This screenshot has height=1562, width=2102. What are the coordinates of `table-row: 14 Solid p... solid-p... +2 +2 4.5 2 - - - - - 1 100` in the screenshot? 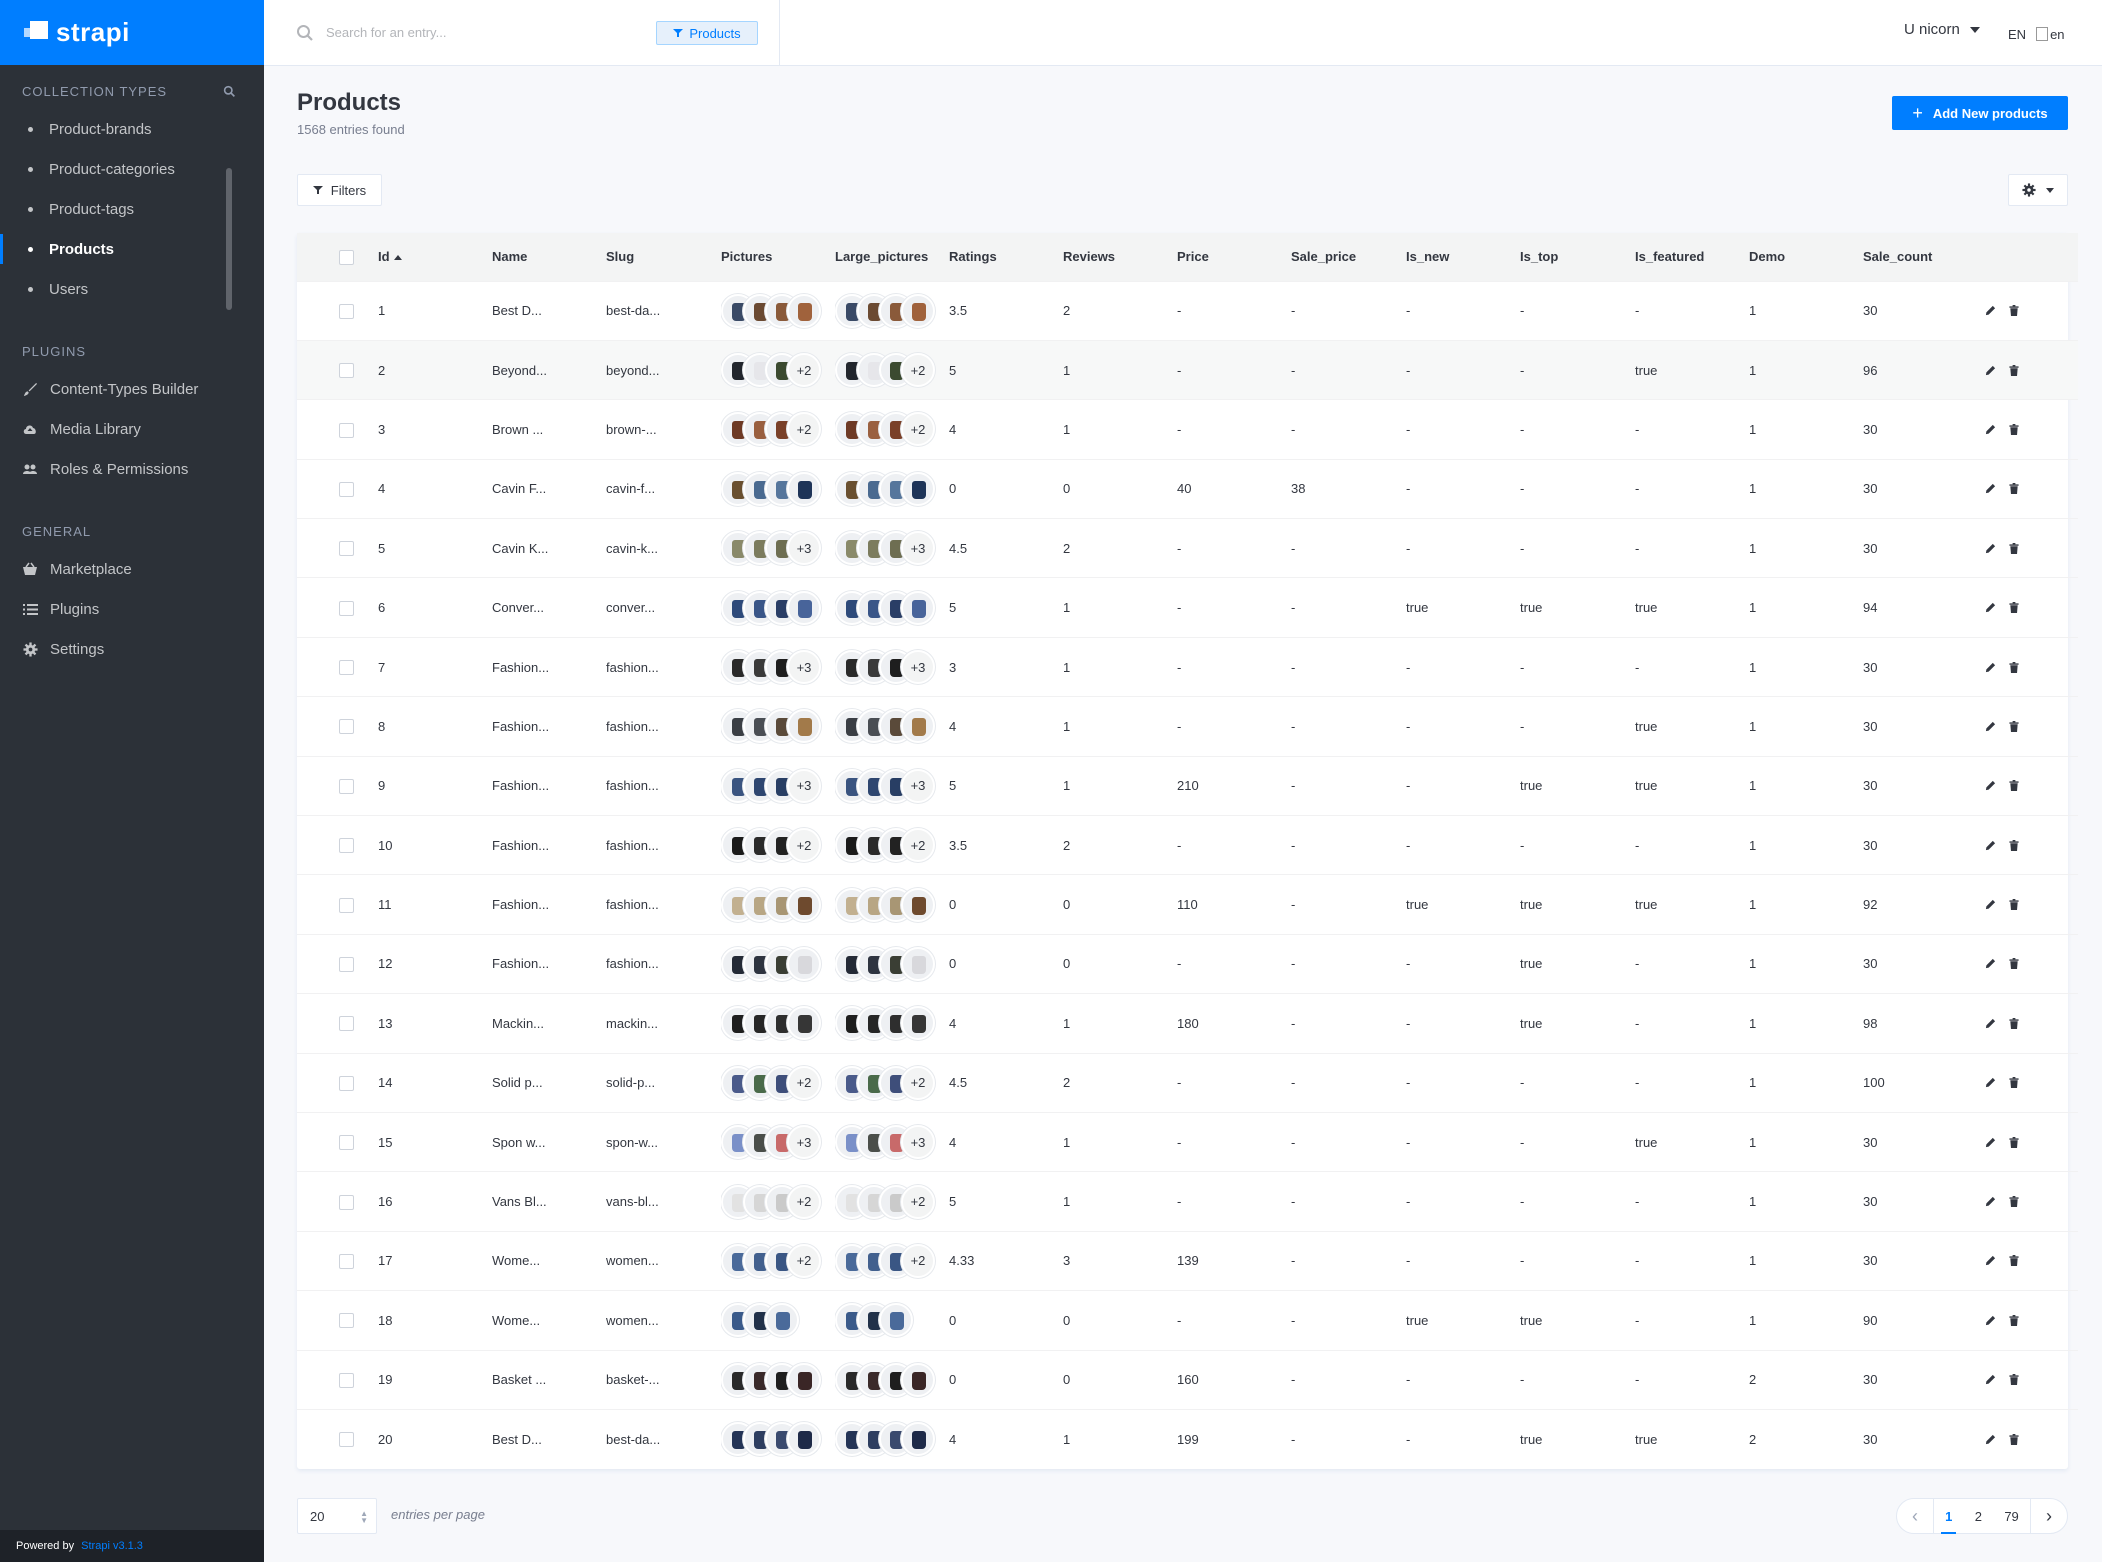 It's located at (1187, 1082).